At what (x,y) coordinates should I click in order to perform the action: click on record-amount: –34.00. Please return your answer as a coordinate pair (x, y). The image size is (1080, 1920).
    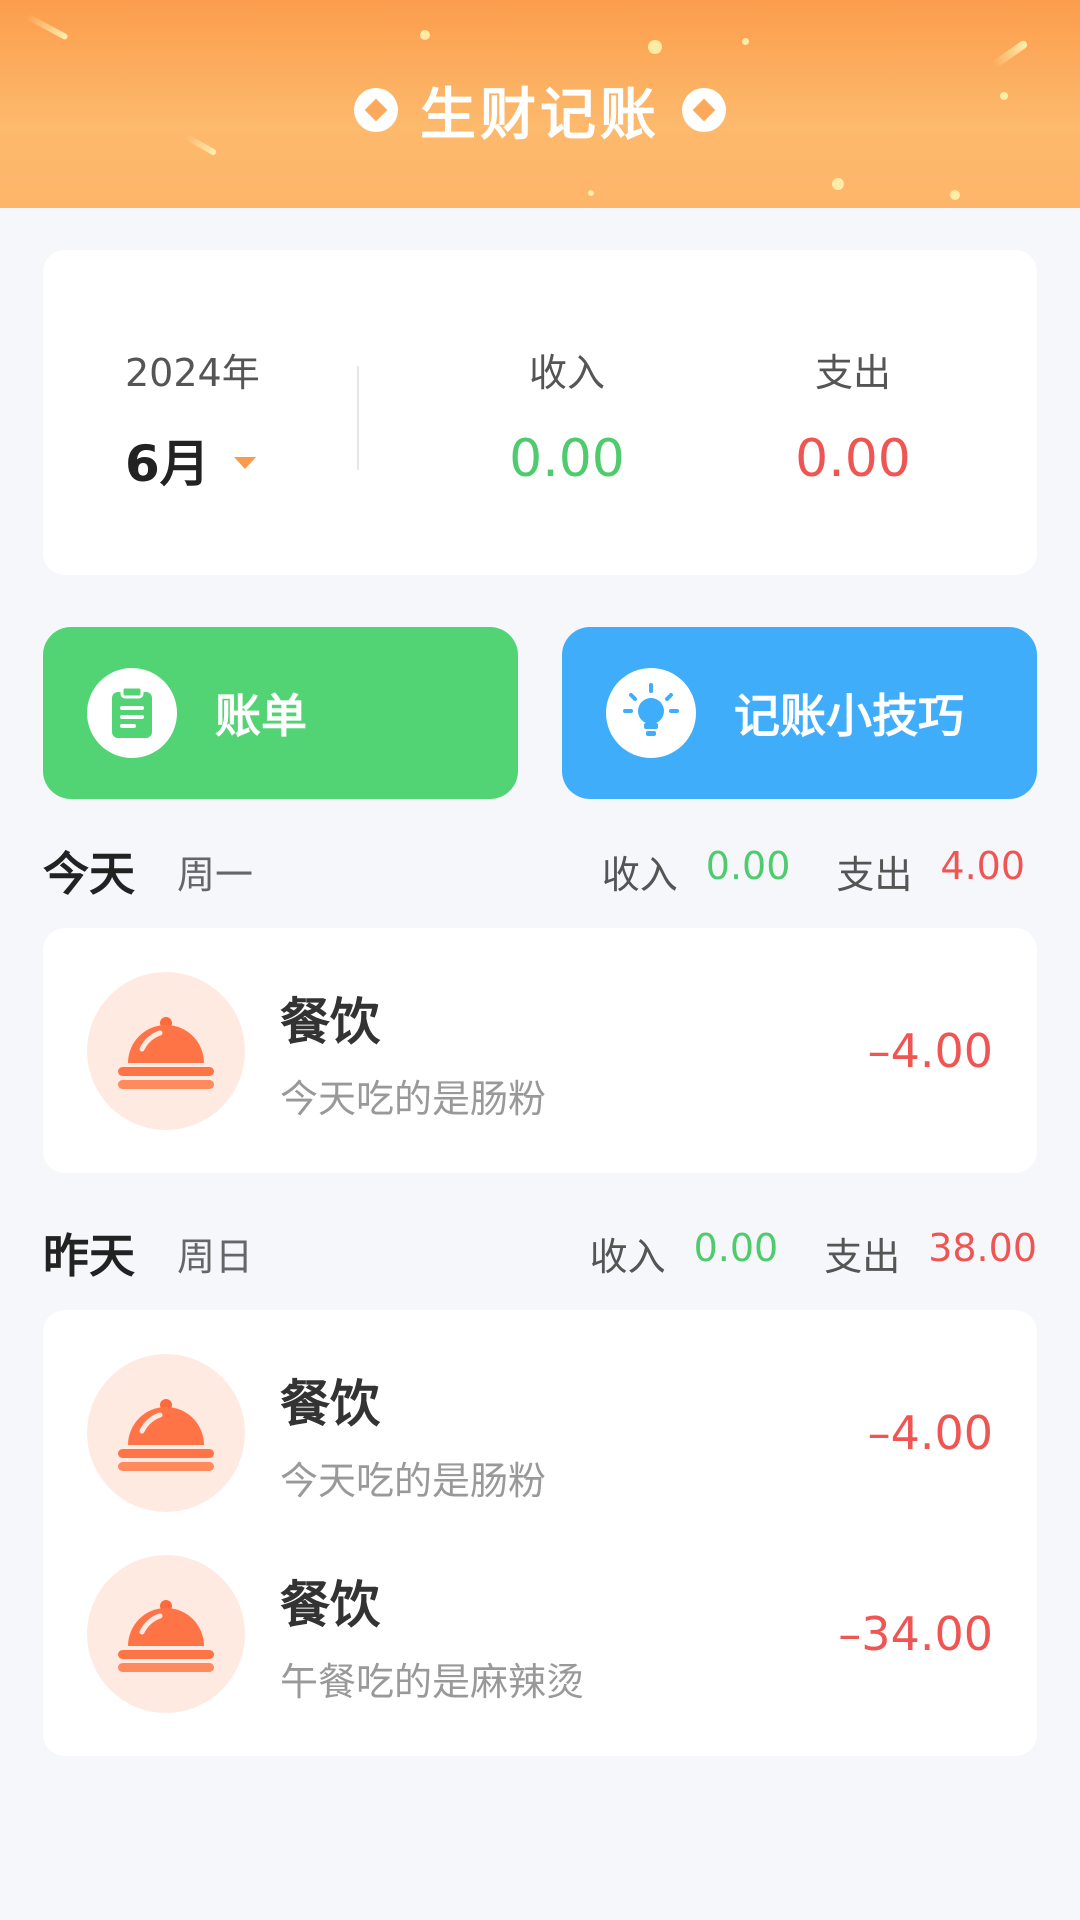
    Looking at the image, I should click on (915, 1634).